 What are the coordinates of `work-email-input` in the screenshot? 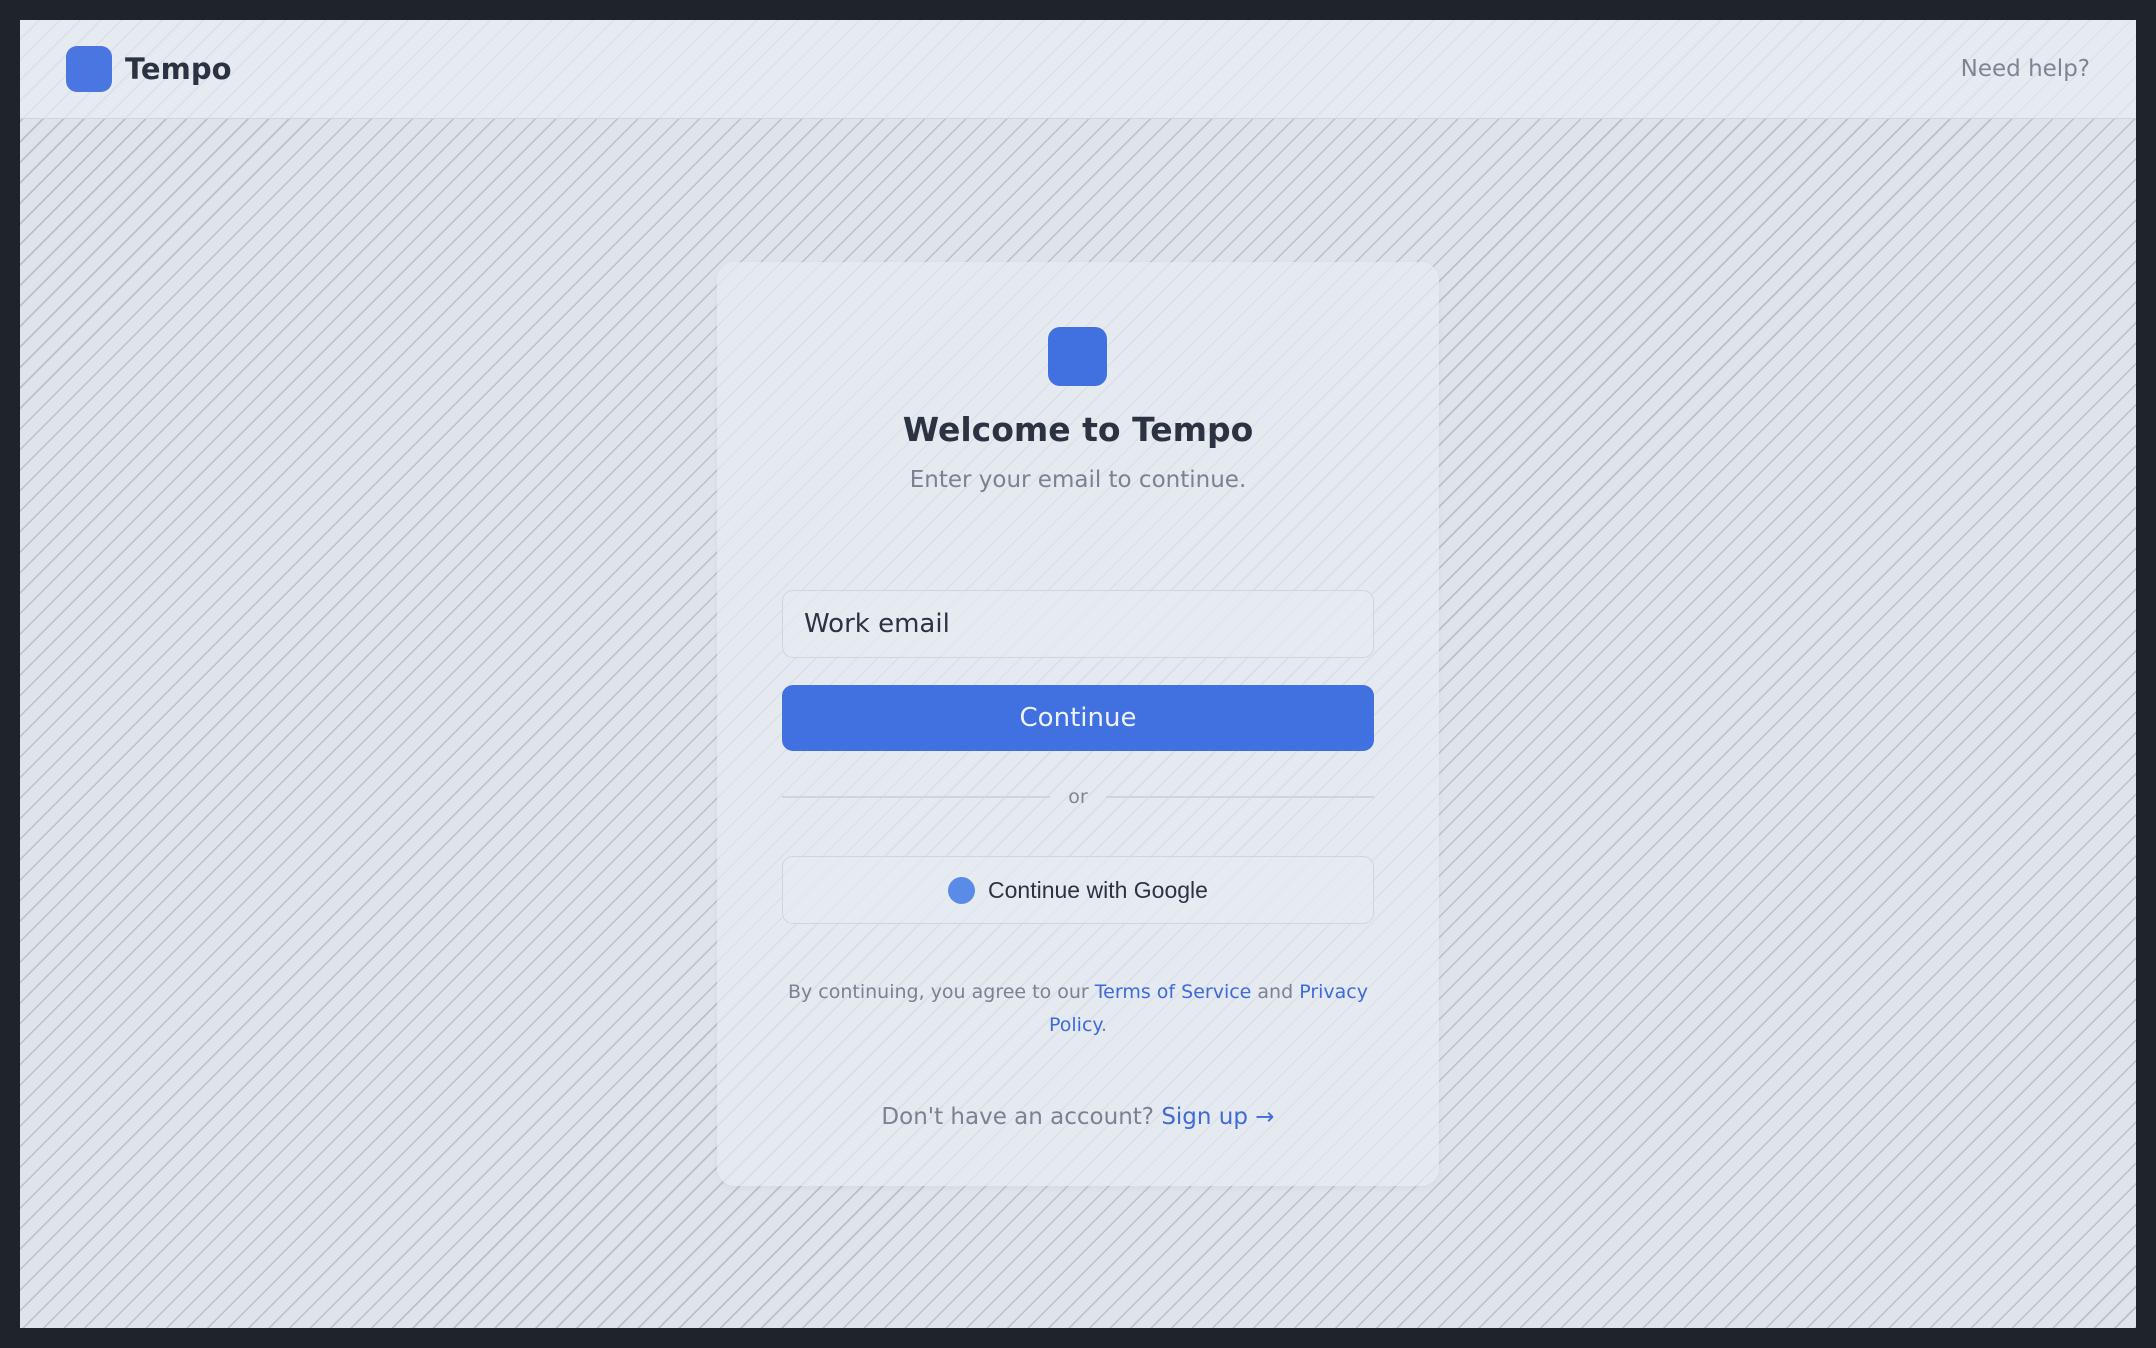 It's located at (1078, 624).